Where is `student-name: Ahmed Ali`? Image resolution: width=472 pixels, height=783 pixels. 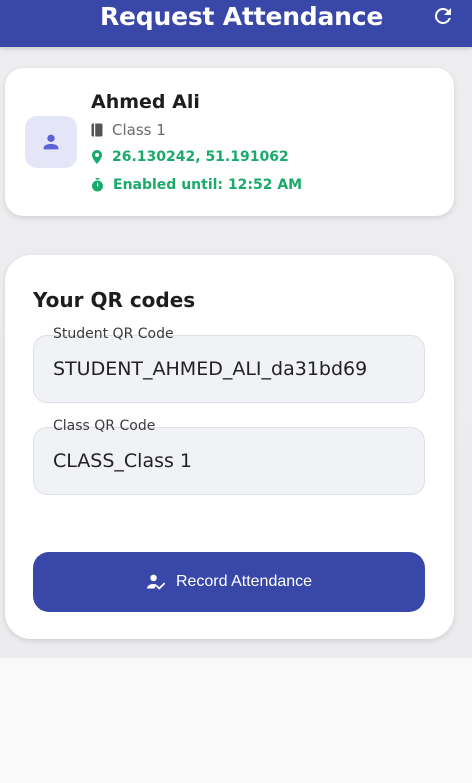
student-name: Ahmed Ali is located at coordinates (145, 102).